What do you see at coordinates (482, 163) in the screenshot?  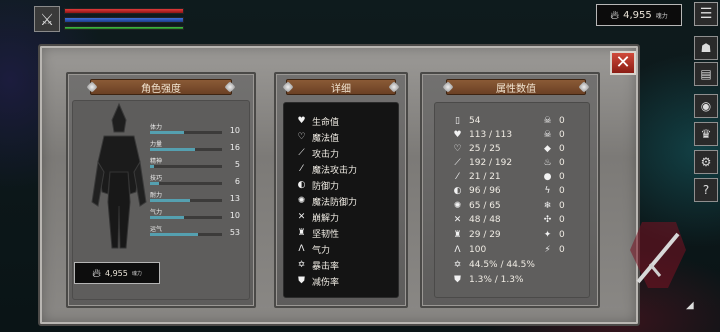 I see `attr-attack: ⟋ 192 / 192` at bounding box center [482, 163].